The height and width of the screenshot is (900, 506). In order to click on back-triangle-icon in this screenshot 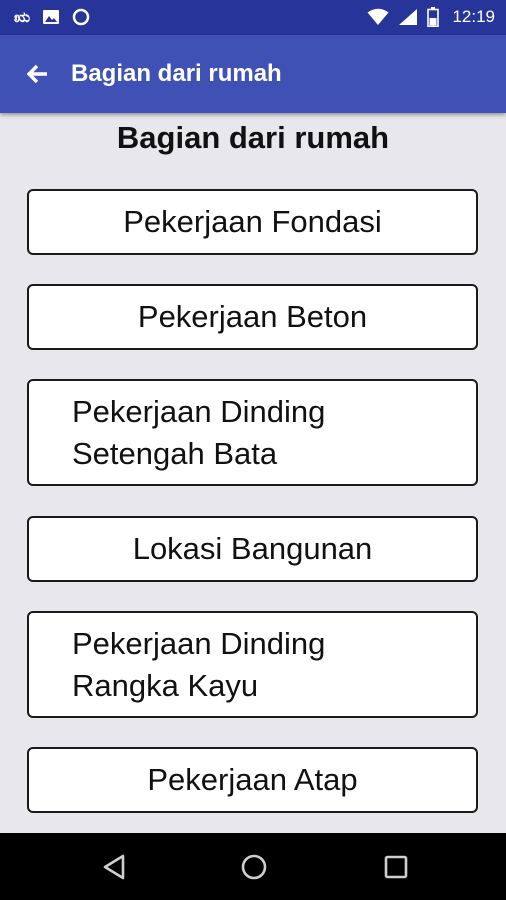, I will do `click(114, 867)`.